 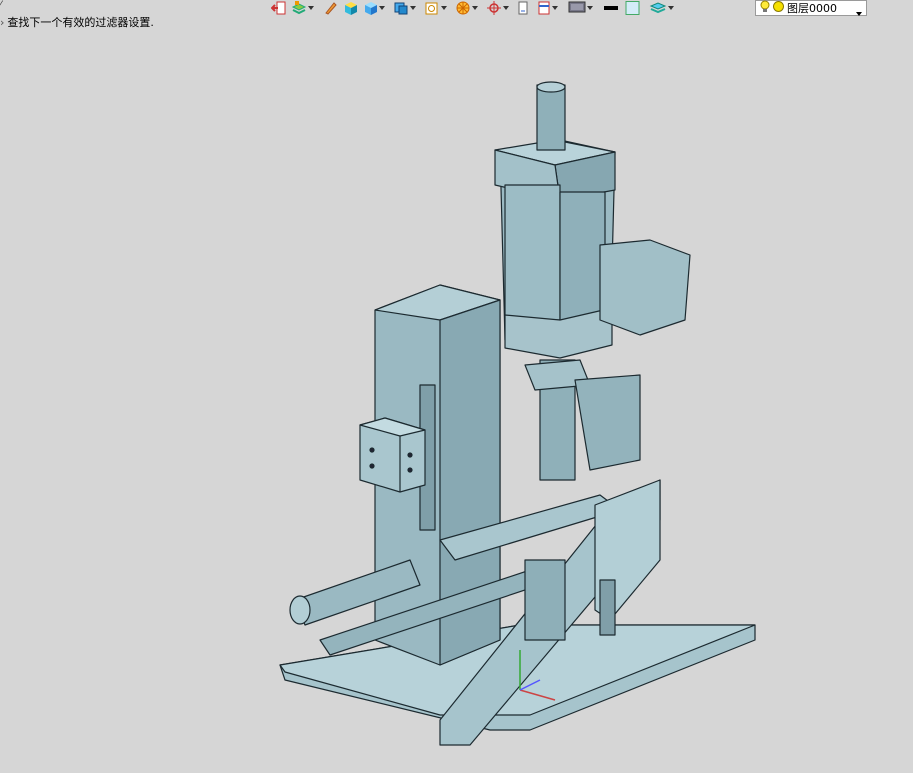 I want to click on layer-select: 图层0000, so click(x=811, y=8).